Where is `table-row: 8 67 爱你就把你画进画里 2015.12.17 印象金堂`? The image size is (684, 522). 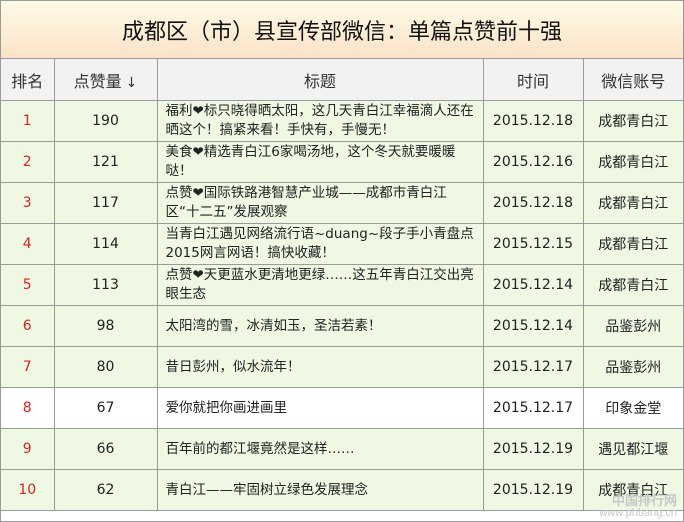
table-row: 8 67 爱你就把你画进画里 2015.12.17 印象金堂 is located at coordinates (342, 408).